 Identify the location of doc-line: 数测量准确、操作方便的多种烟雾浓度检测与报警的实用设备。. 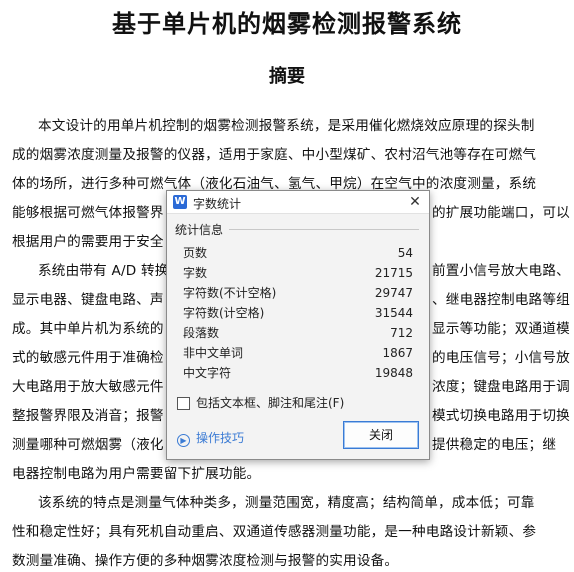
(205, 561).